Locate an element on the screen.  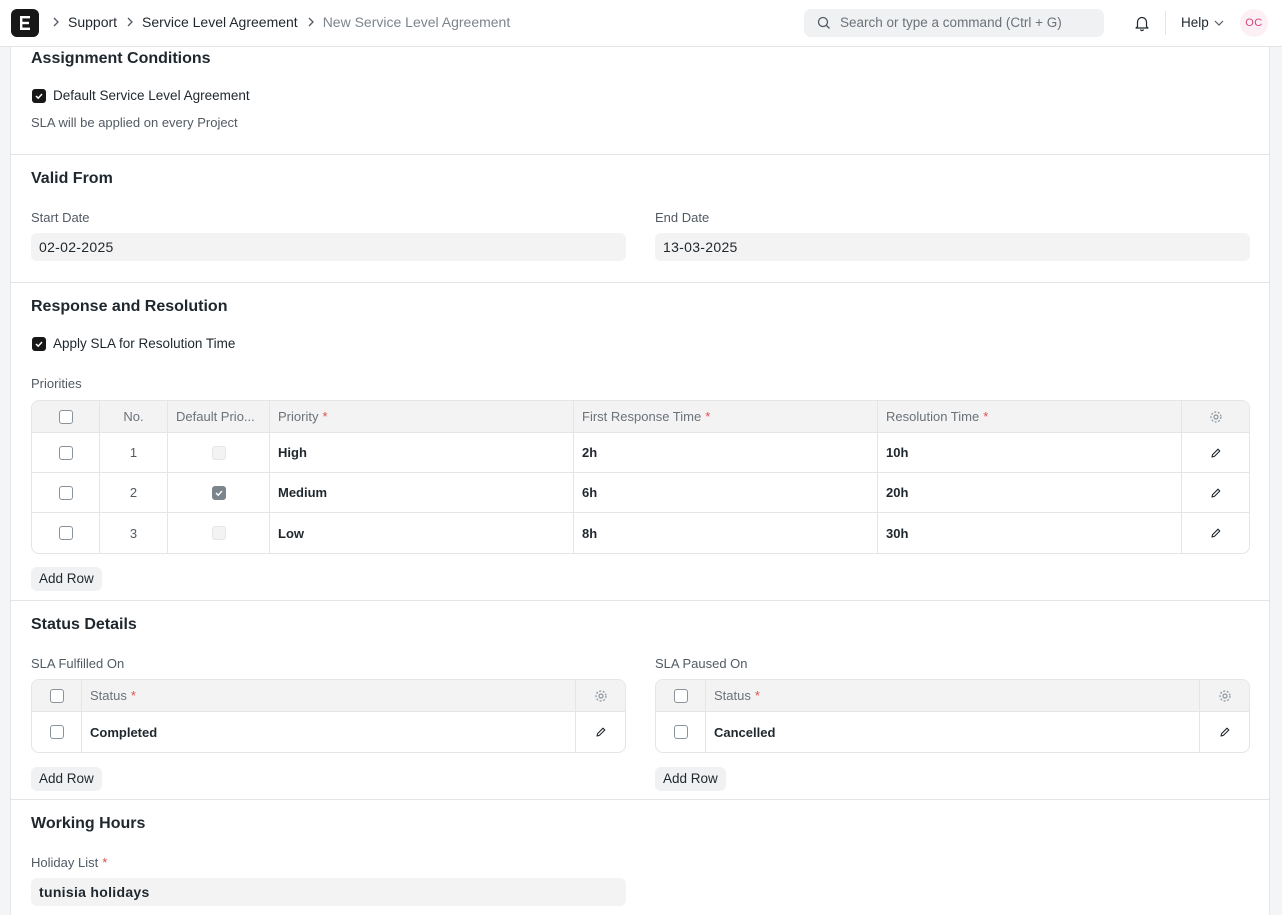
search-icon is located at coordinates (824, 24).